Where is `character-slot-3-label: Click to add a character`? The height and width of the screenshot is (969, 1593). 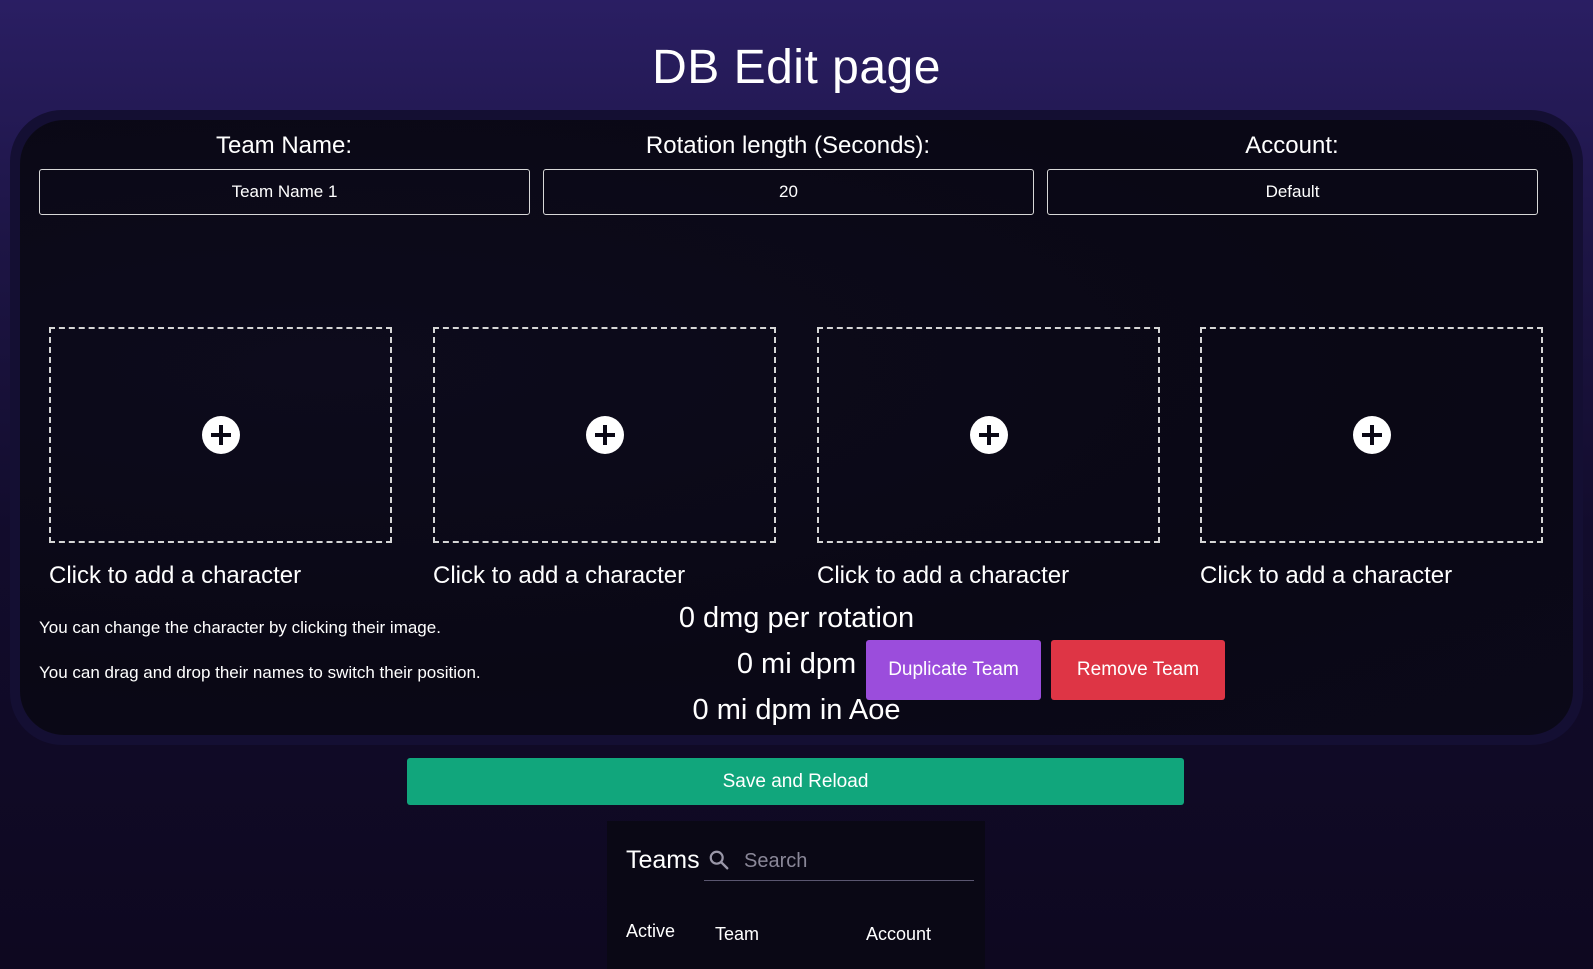
character-slot-3-label: Click to add a character is located at coordinates (943, 576).